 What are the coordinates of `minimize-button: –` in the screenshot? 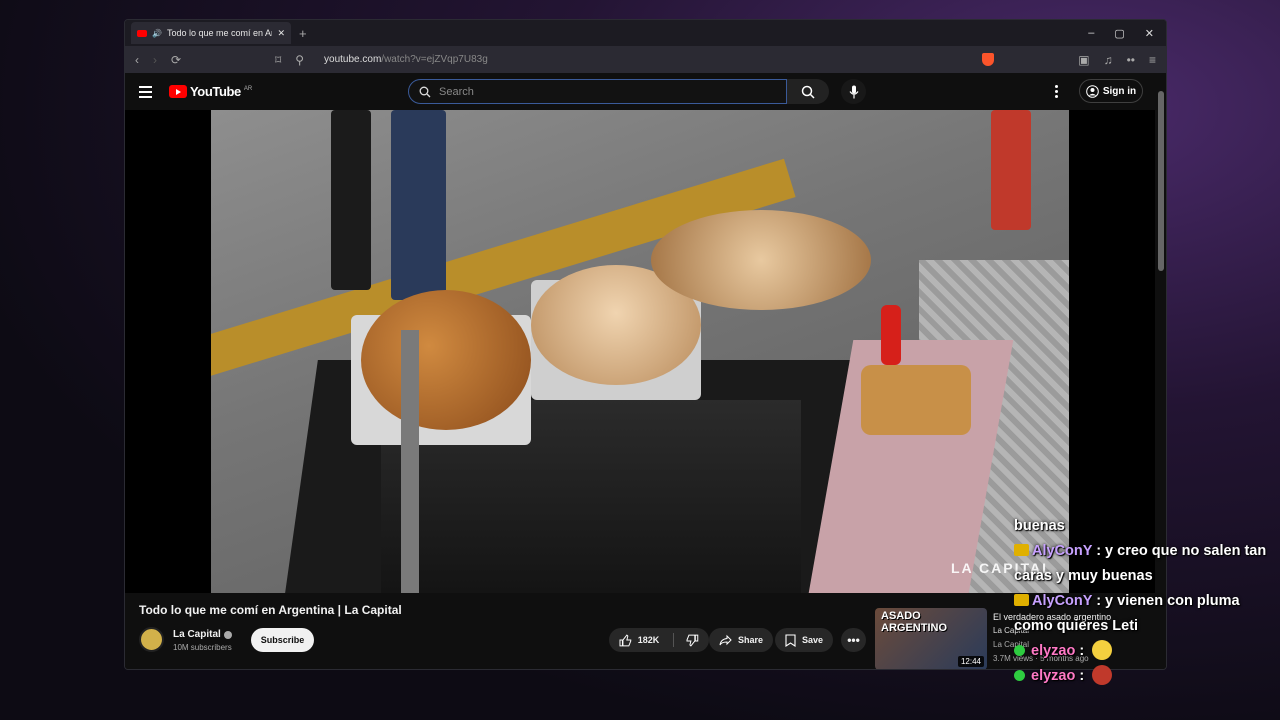 It's located at (1091, 33).